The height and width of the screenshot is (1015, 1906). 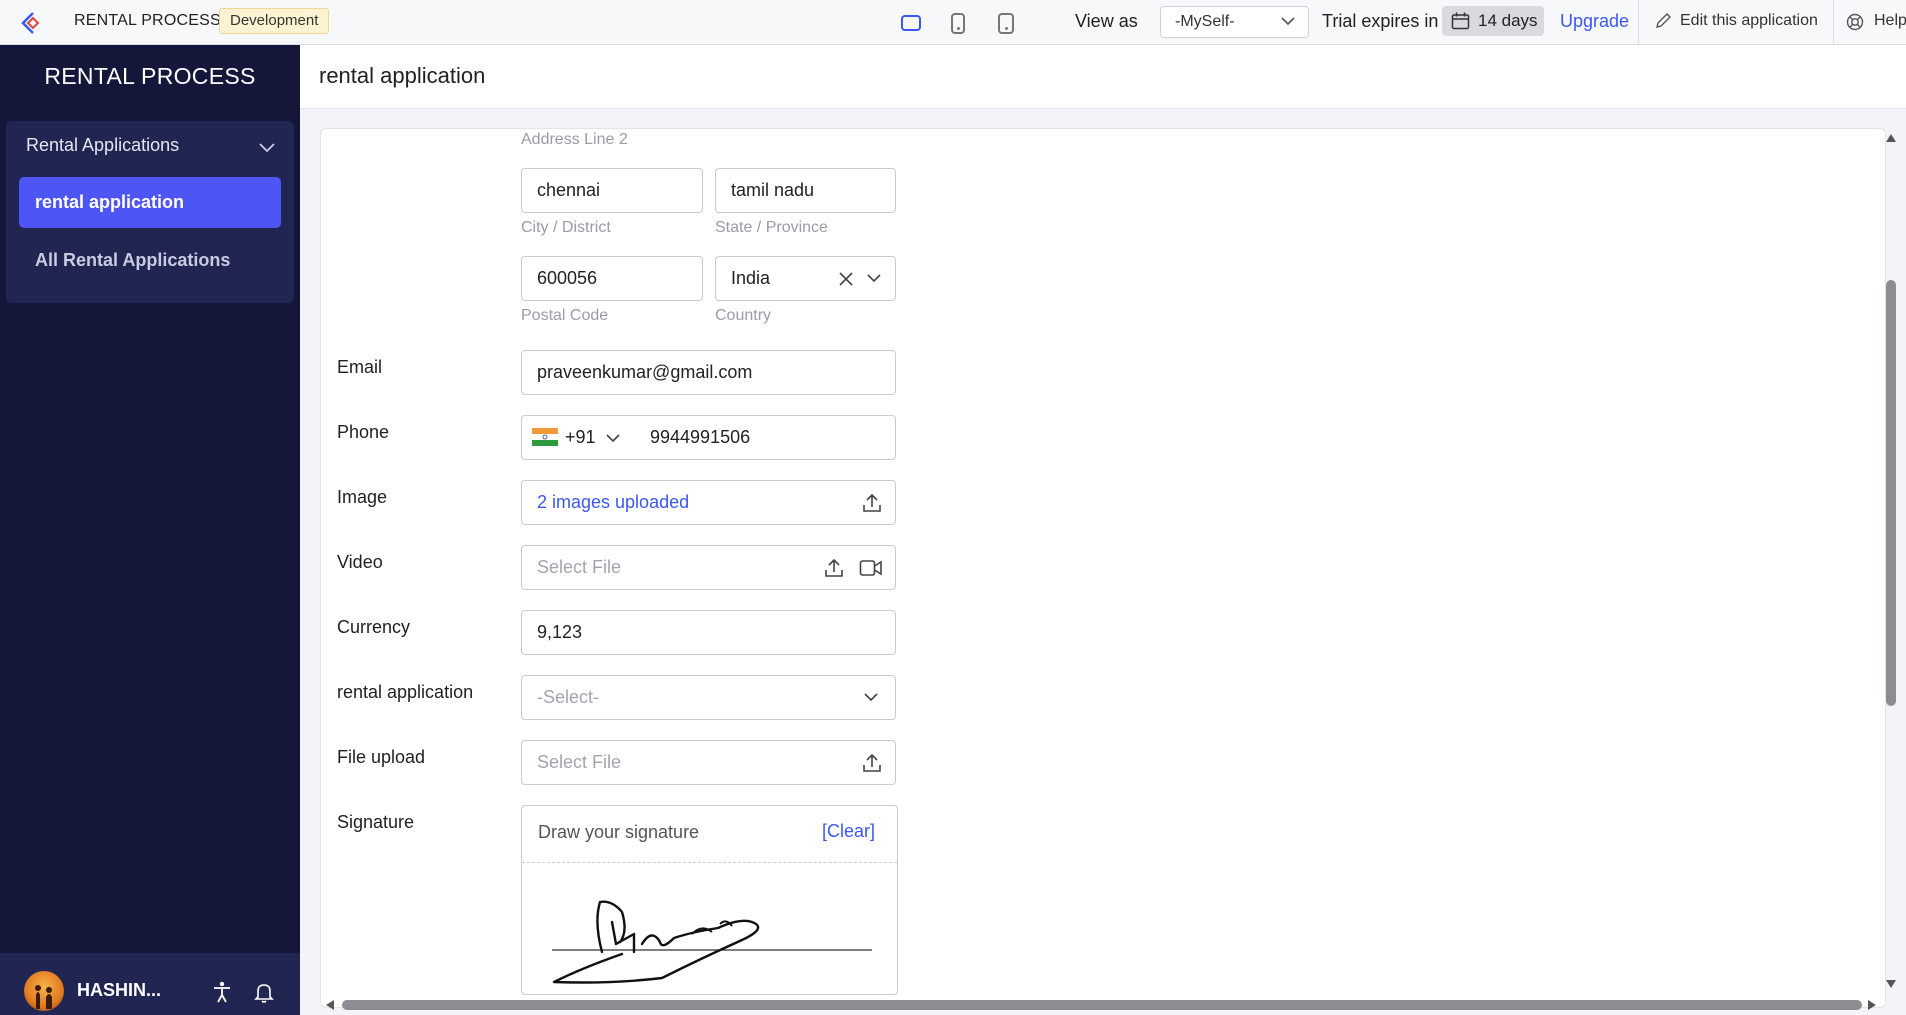 I want to click on view-as-select: -MySelf-, so click(x=1234, y=22).